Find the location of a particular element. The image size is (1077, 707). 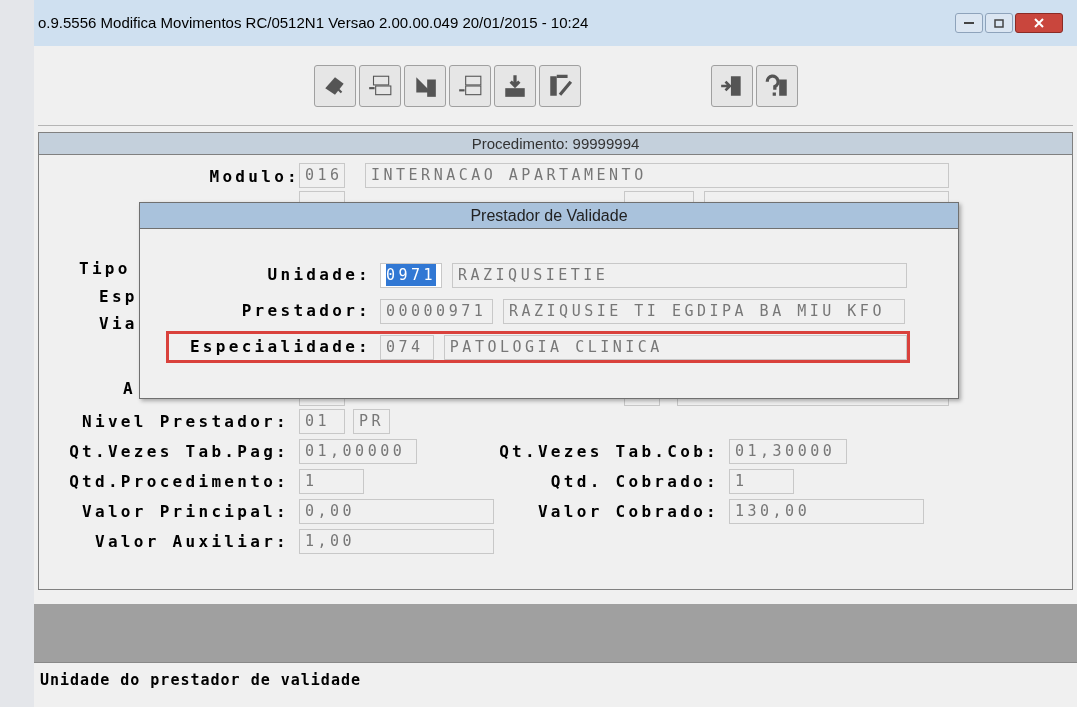

minimize-icon is located at coordinates (969, 23).